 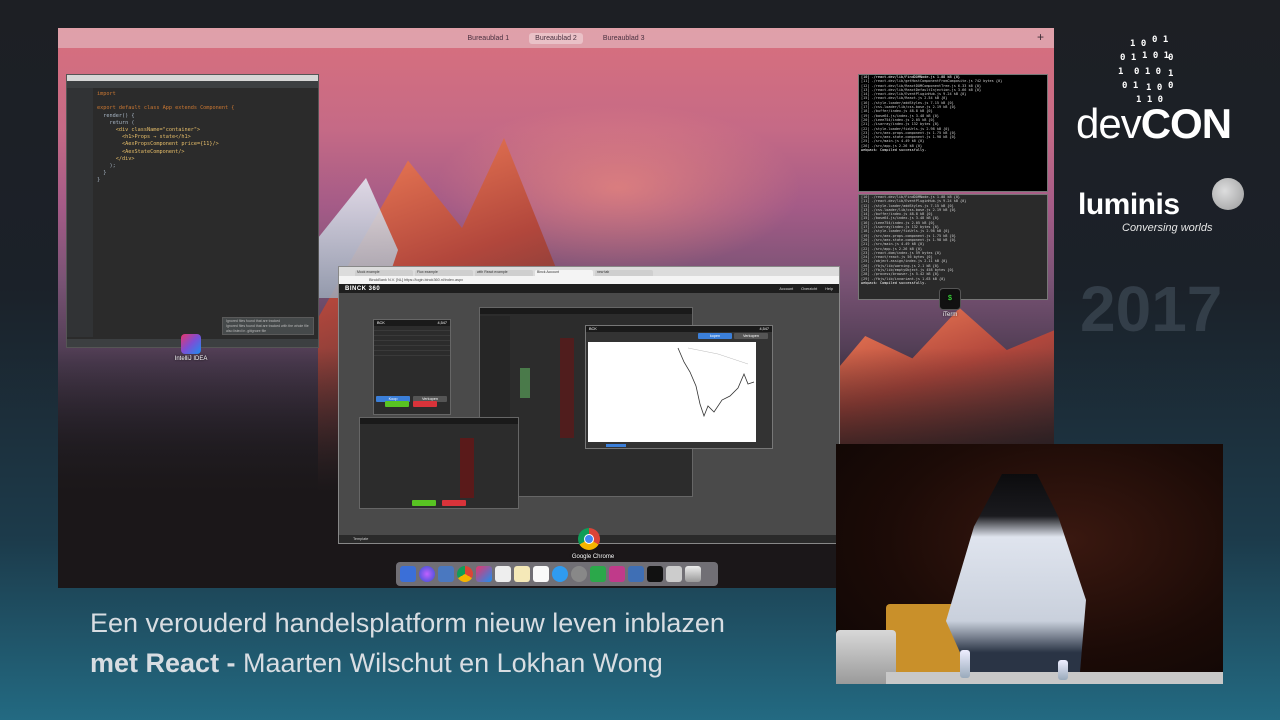 What do you see at coordinates (809, 289) in the screenshot?
I see `nav-link: Overzicht` at bounding box center [809, 289].